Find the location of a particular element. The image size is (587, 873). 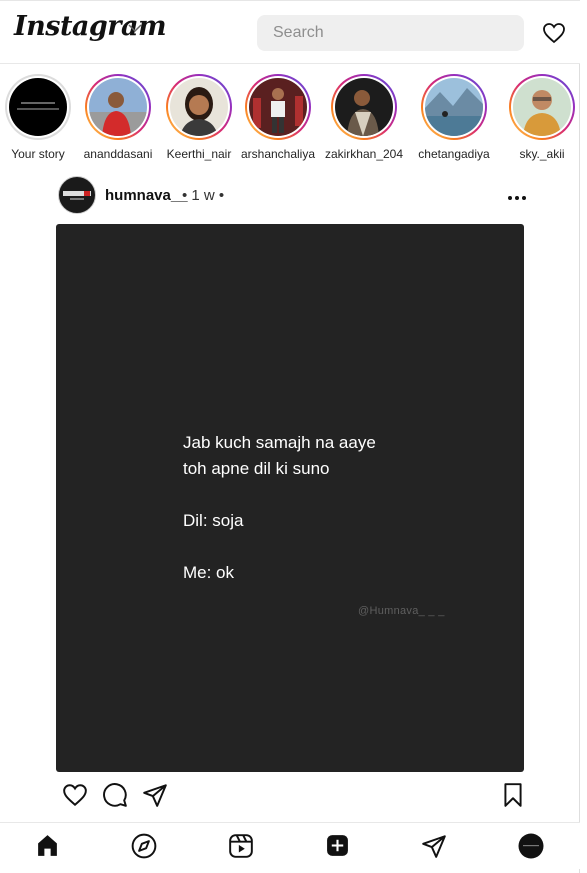

bottom-navigation is located at coordinates (290, 845).